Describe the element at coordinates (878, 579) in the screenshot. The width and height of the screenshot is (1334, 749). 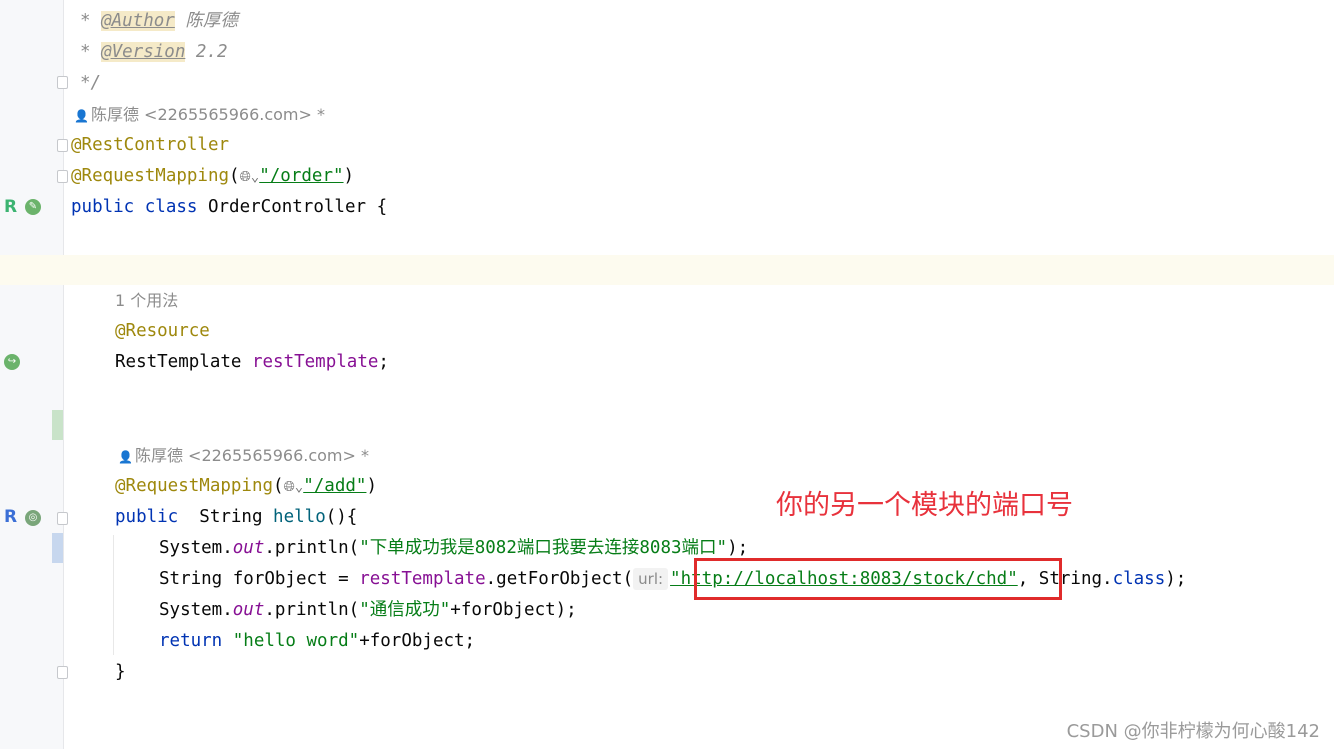
I see `annotation-highlight-box` at that location.